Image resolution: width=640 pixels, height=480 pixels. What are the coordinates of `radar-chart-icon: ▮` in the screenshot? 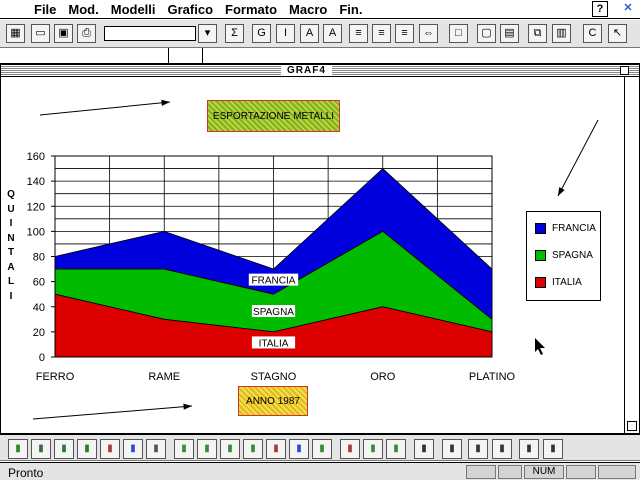 It's located at (350, 449).